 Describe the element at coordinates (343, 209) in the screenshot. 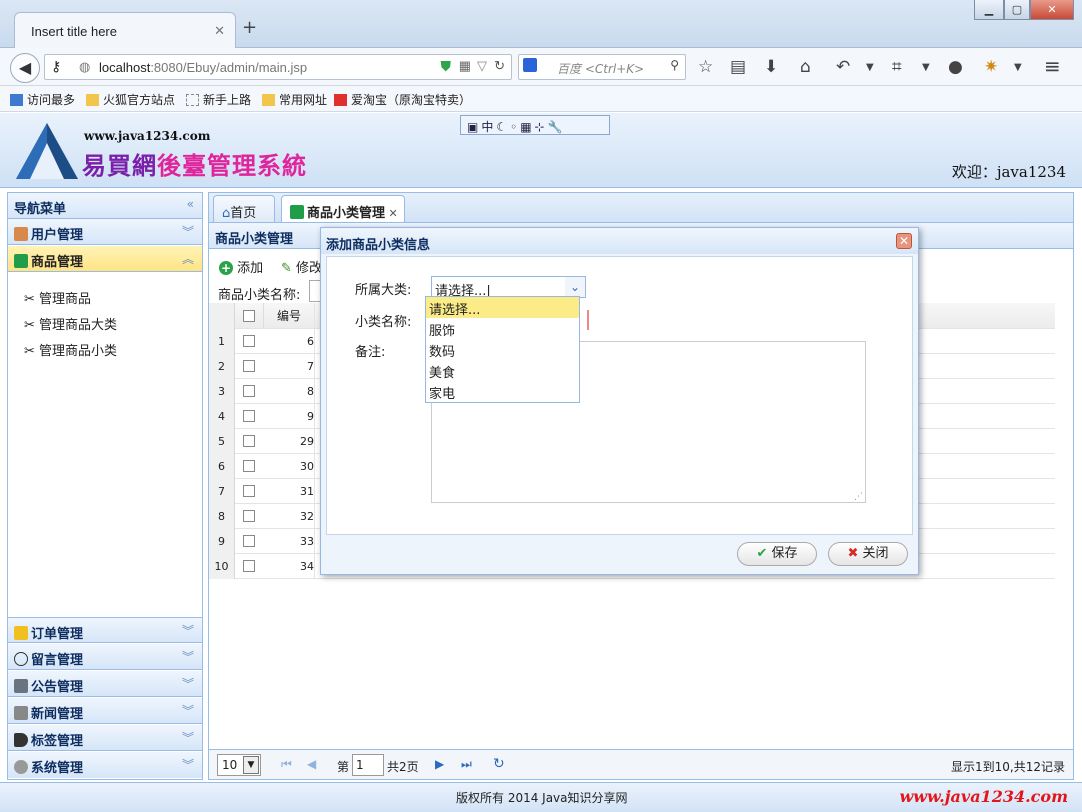

I see `tab-smalltype: 商品小类管理 ✕` at that location.